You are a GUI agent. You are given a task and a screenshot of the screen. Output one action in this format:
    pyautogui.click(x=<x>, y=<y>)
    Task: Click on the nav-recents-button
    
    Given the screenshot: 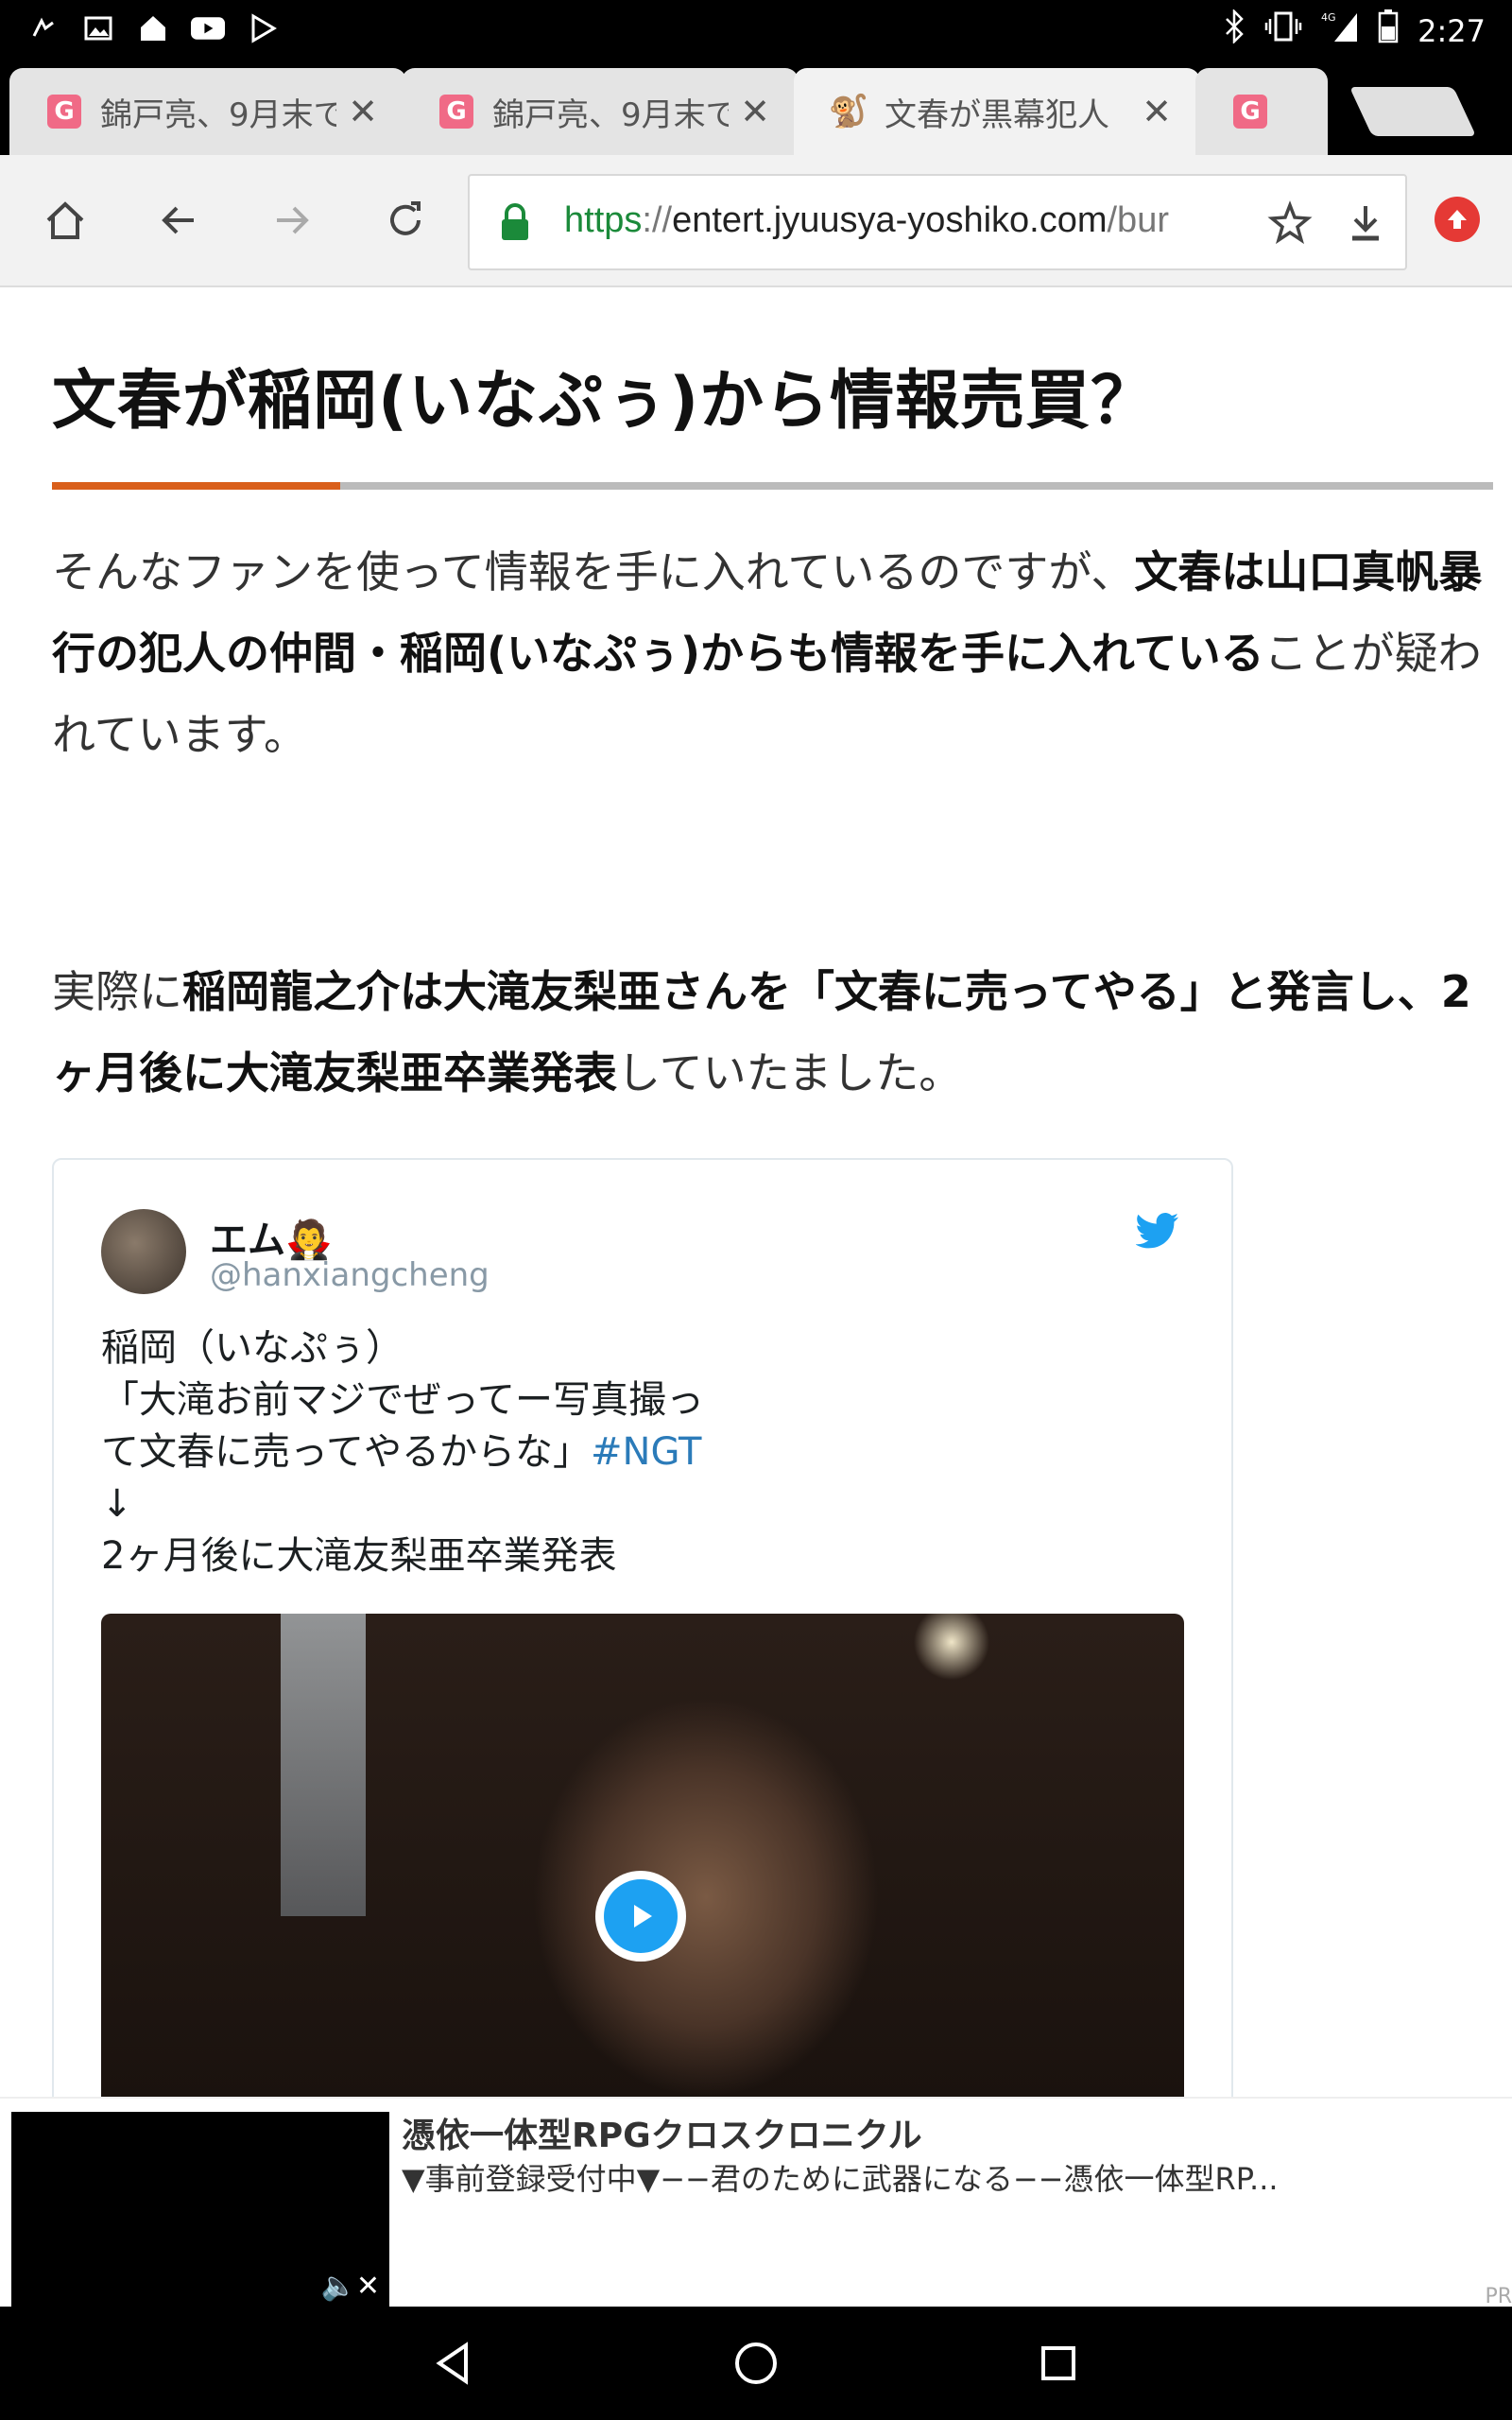 What is the action you would take?
    pyautogui.click(x=1058, y=2363)
    